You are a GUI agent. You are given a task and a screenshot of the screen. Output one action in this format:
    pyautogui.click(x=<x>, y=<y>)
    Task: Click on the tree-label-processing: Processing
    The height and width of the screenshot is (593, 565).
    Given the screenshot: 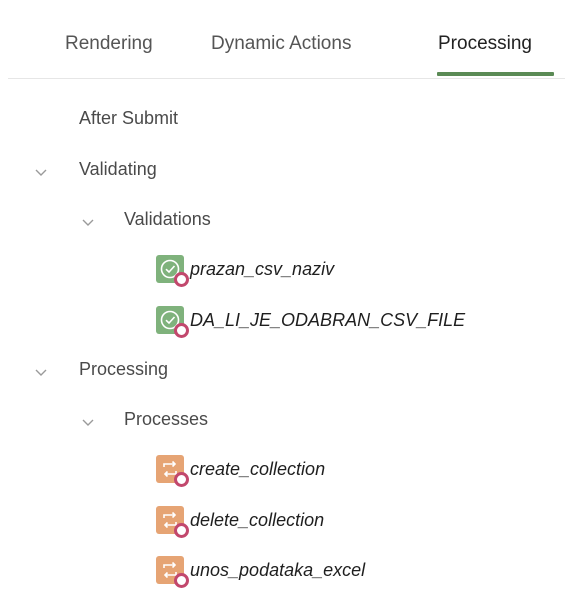 What is the action you would take?
    pyautogui.click(x=124, y=368)
    